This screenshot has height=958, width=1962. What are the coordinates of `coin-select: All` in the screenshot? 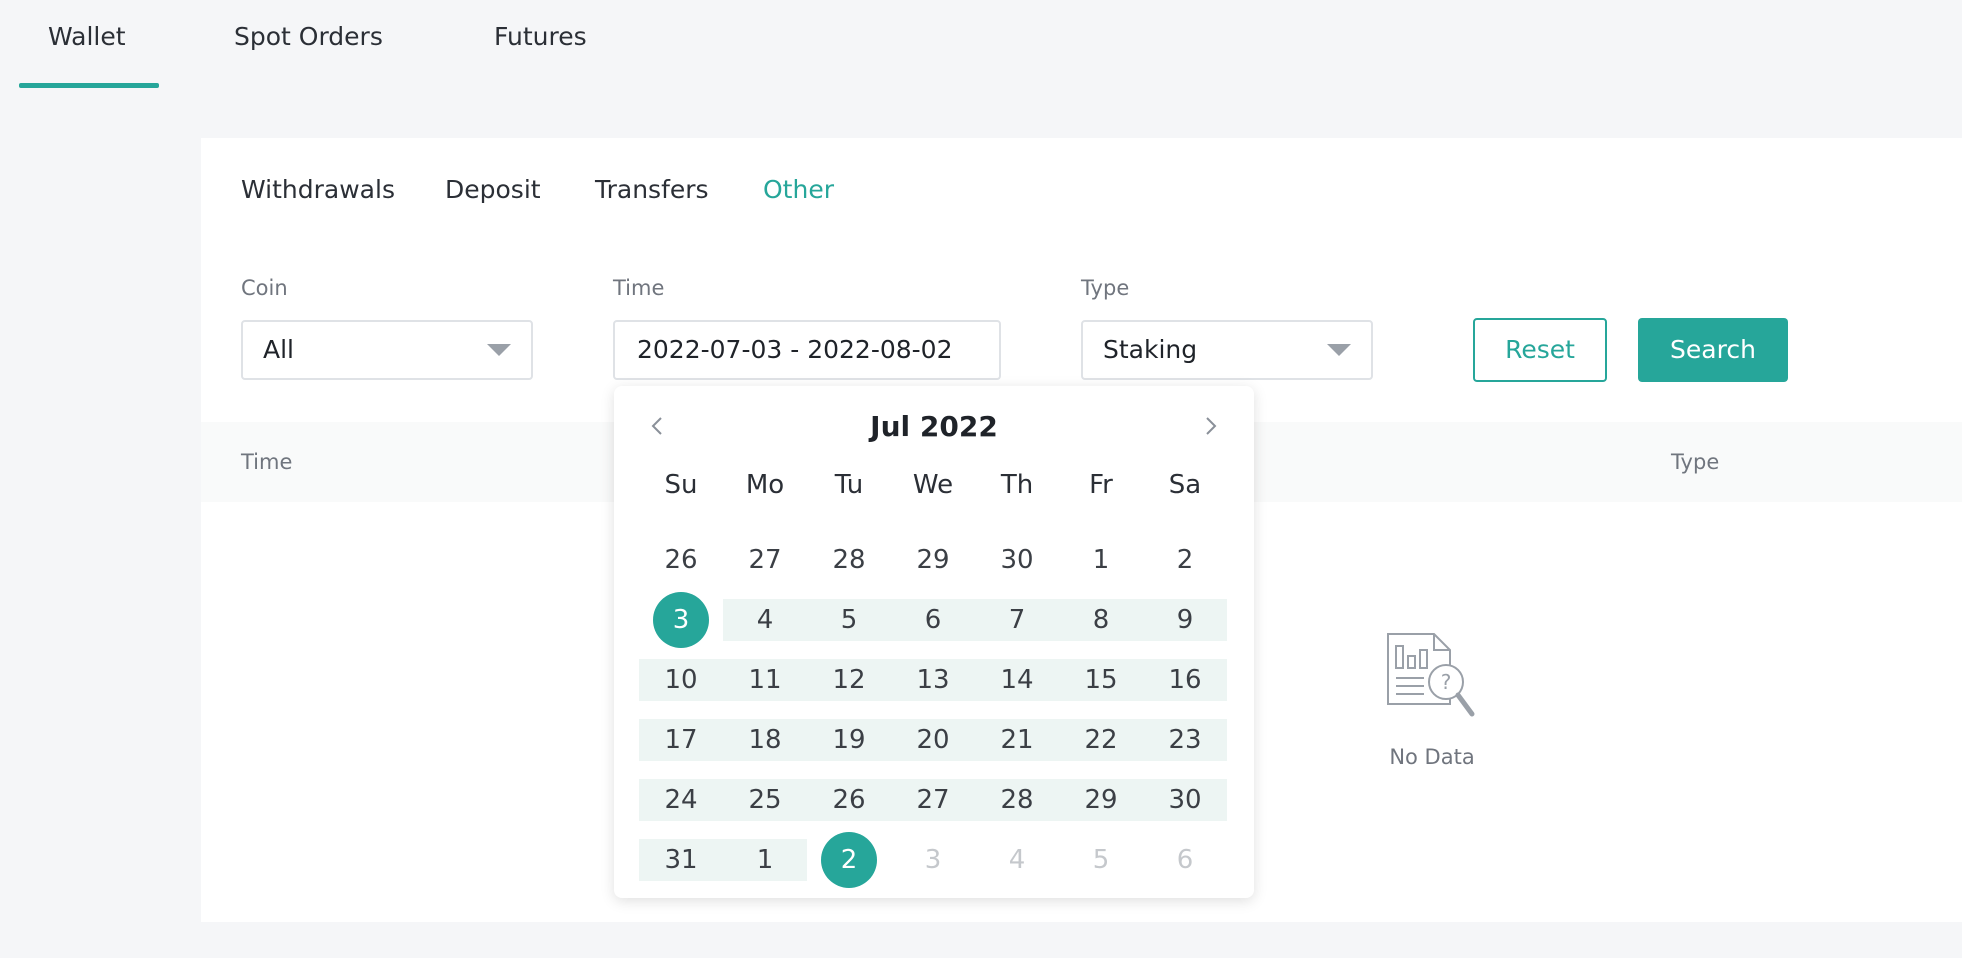 It's located at (387, 350).